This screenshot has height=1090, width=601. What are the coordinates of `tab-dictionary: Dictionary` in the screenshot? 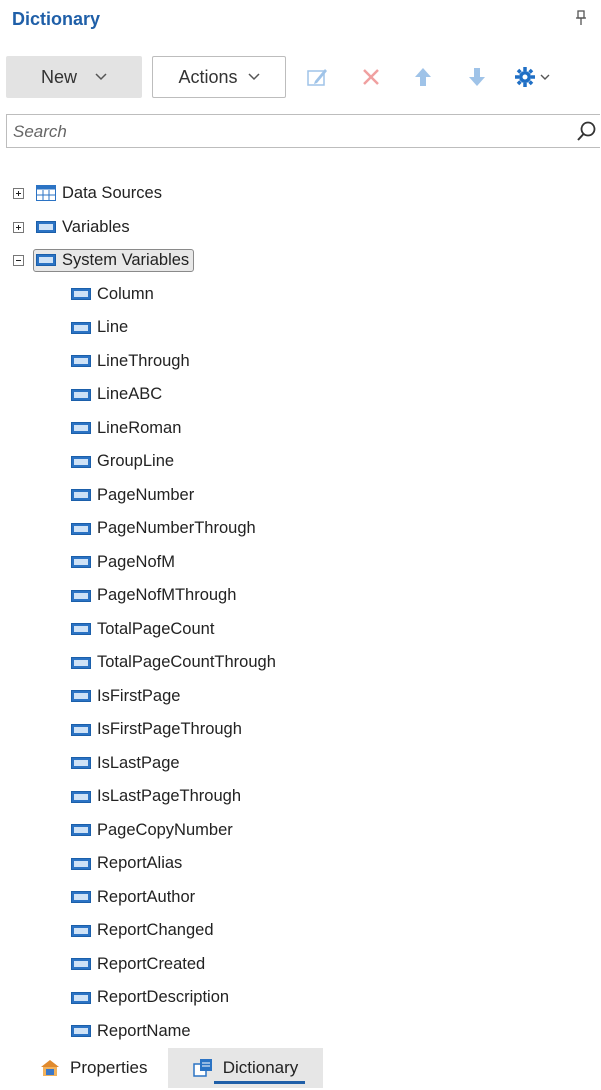 It's located at (245, 1068).